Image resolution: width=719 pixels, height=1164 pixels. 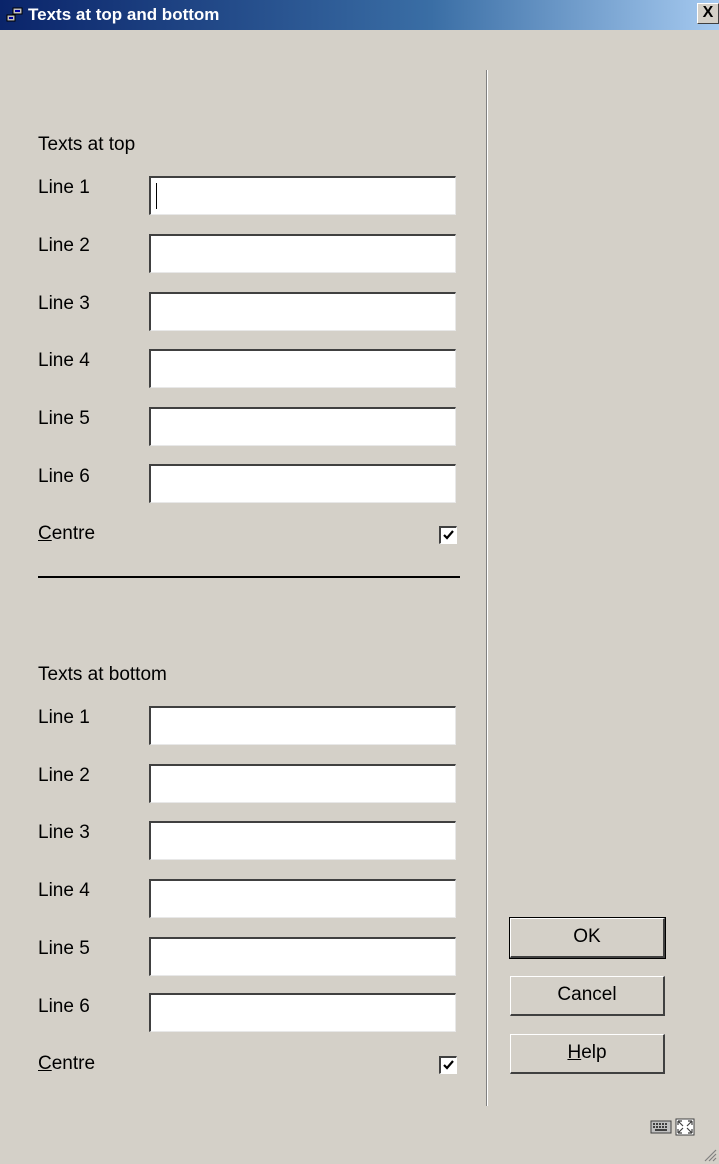 What do you see at coordinates (45, 533) in the screenshot?
I see `top-centre-mnemonic: C` at bounding box center [45, 533].